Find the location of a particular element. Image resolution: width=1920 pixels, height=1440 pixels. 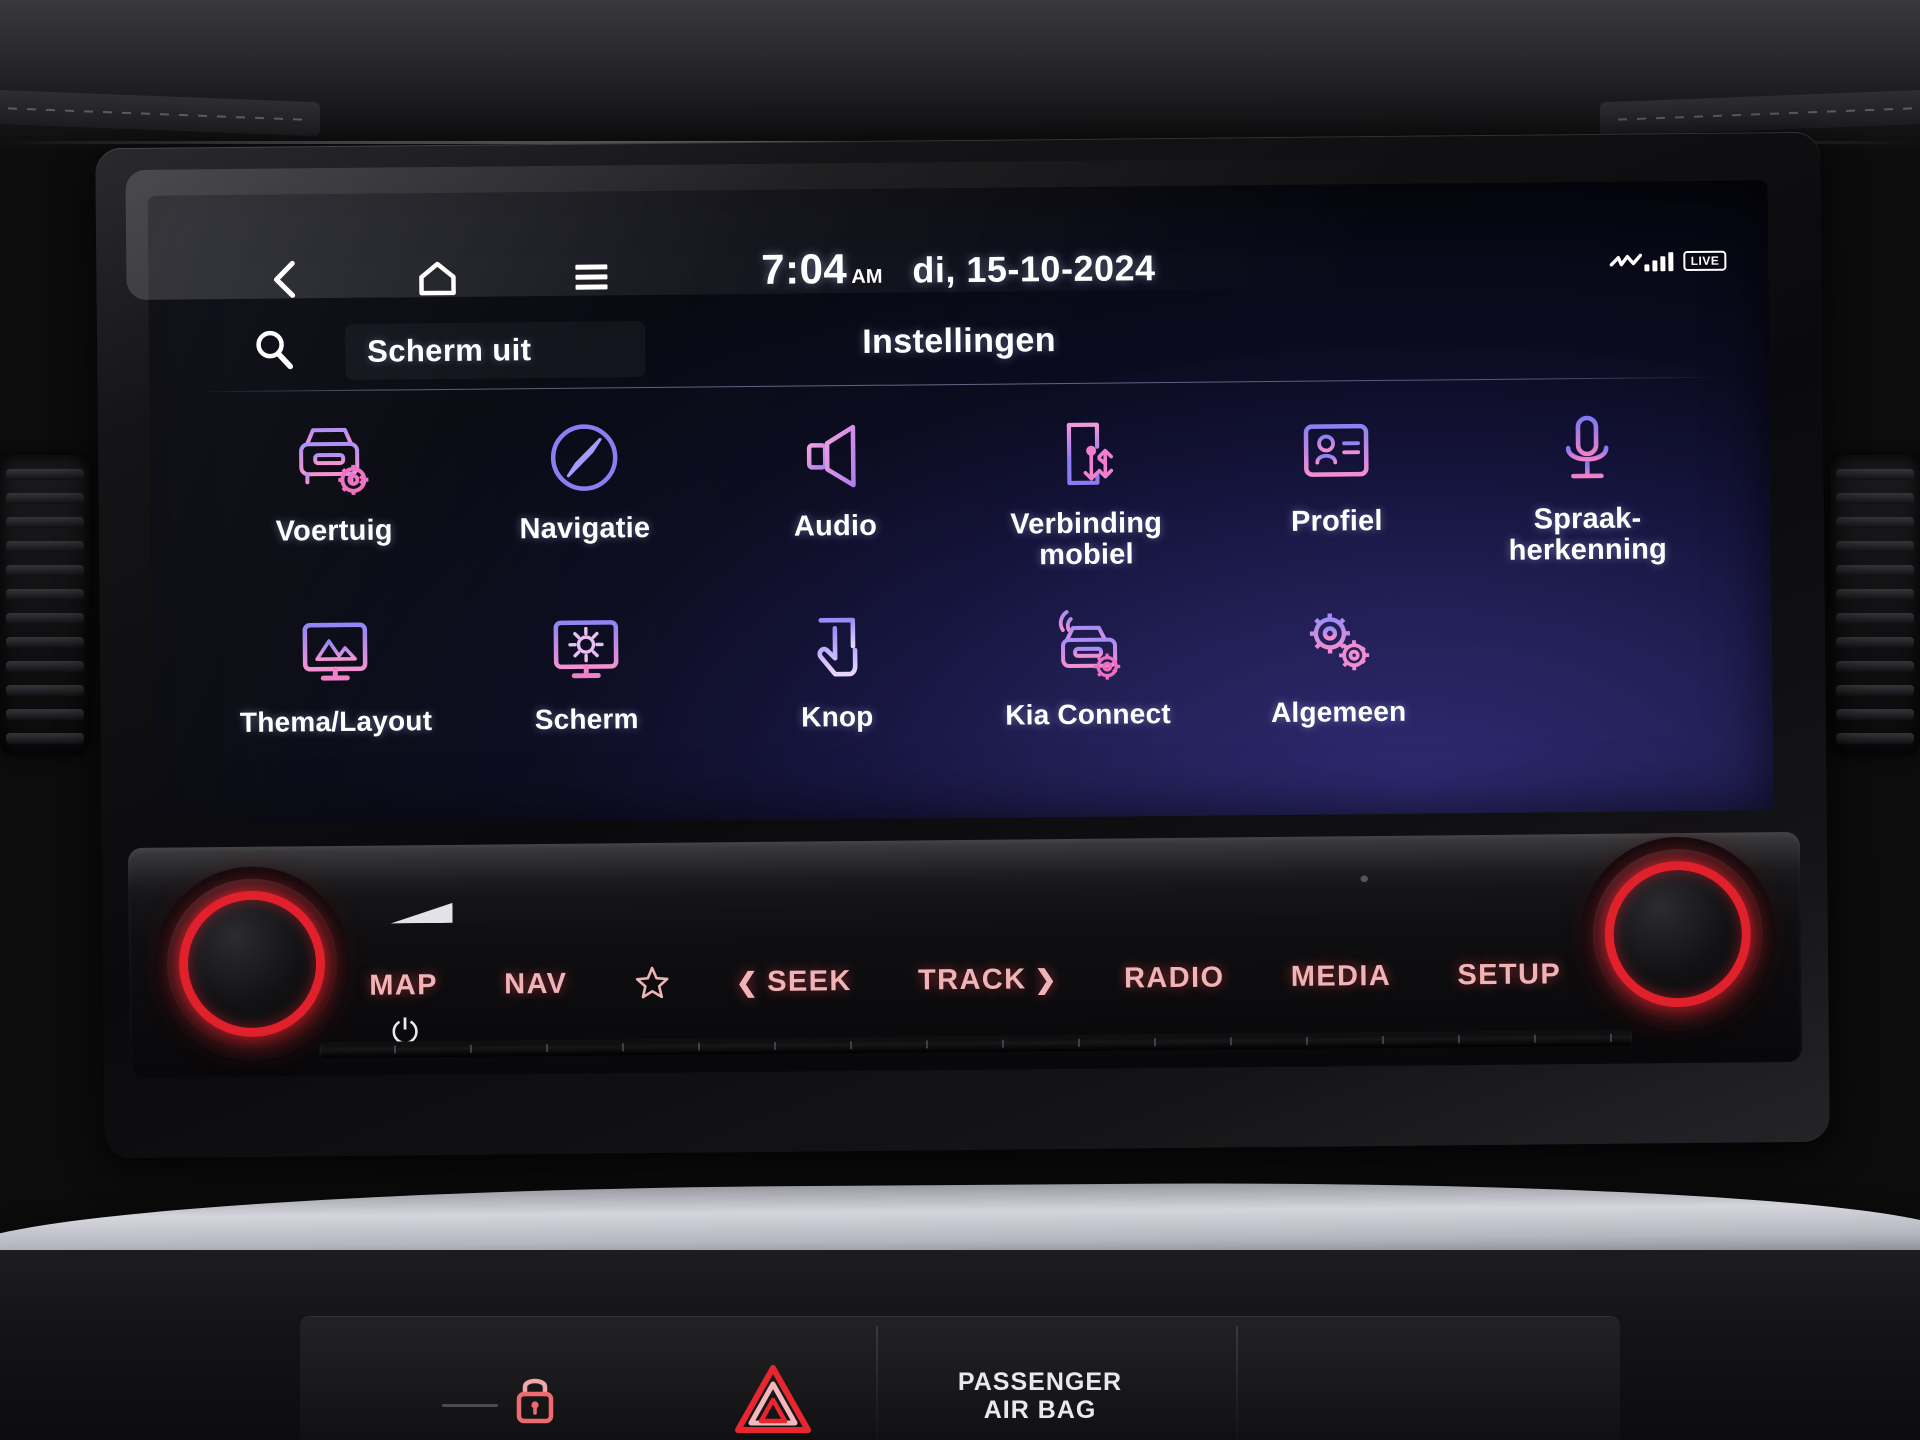

menu-item-thema-layout: Thema/Layout is located at coordinates (336, 668).